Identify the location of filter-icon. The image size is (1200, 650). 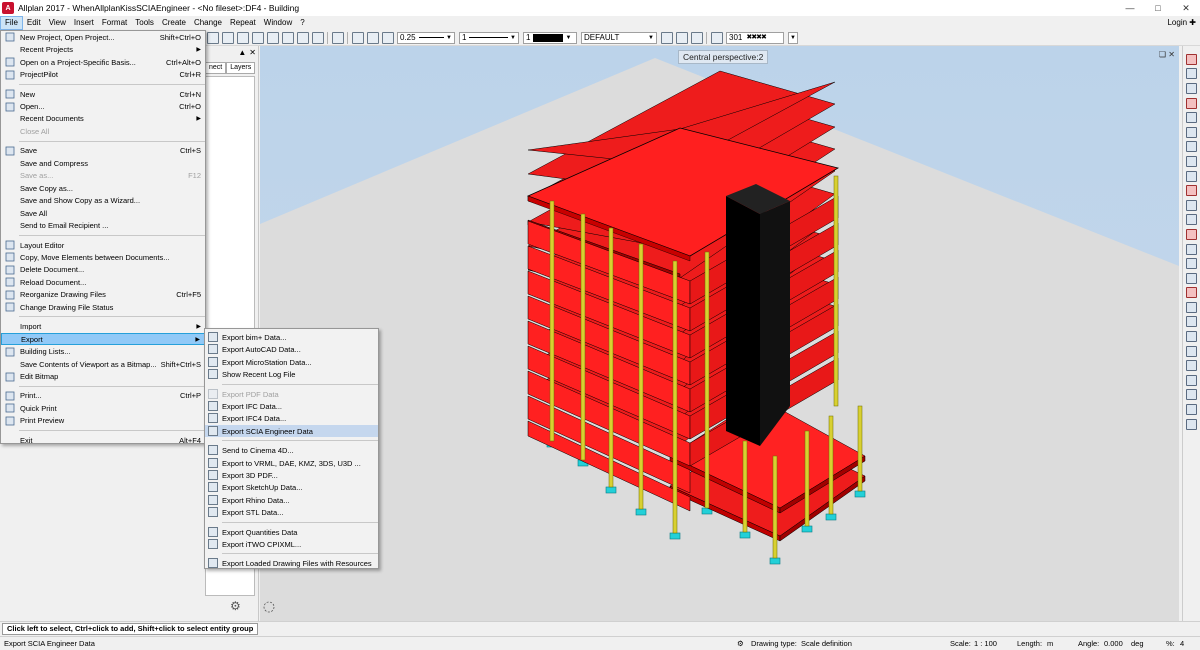
(1191, 337).